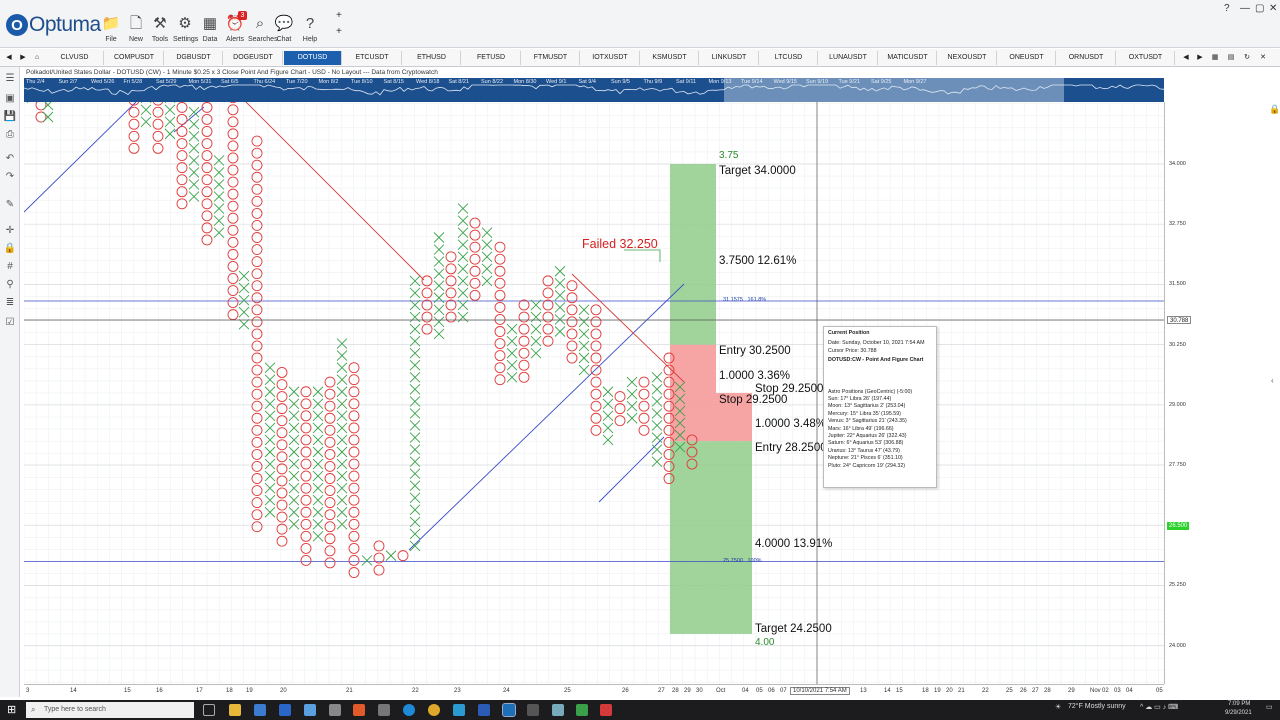 The image size is (1280, 720). Describe the element at coordinates (10, 116) in the screenshot. I see `save-icon: 💾` at that location.